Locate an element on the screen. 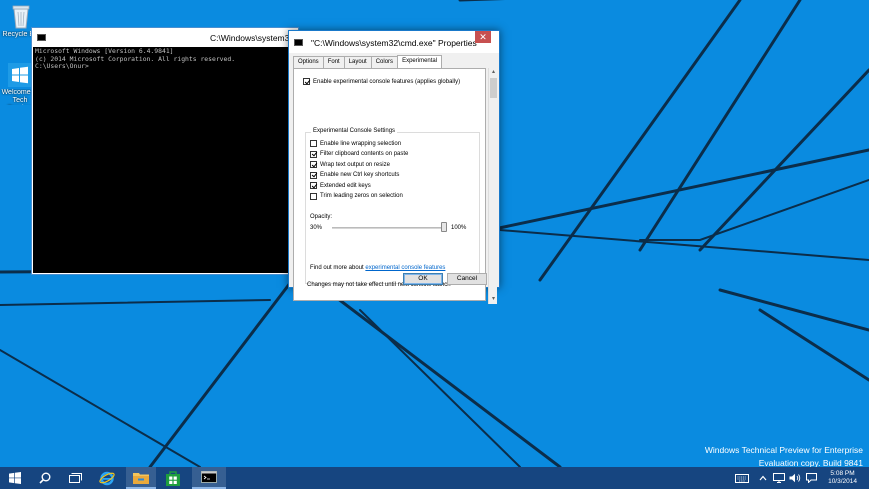  ie-icon is located at coordinates (107, 478).